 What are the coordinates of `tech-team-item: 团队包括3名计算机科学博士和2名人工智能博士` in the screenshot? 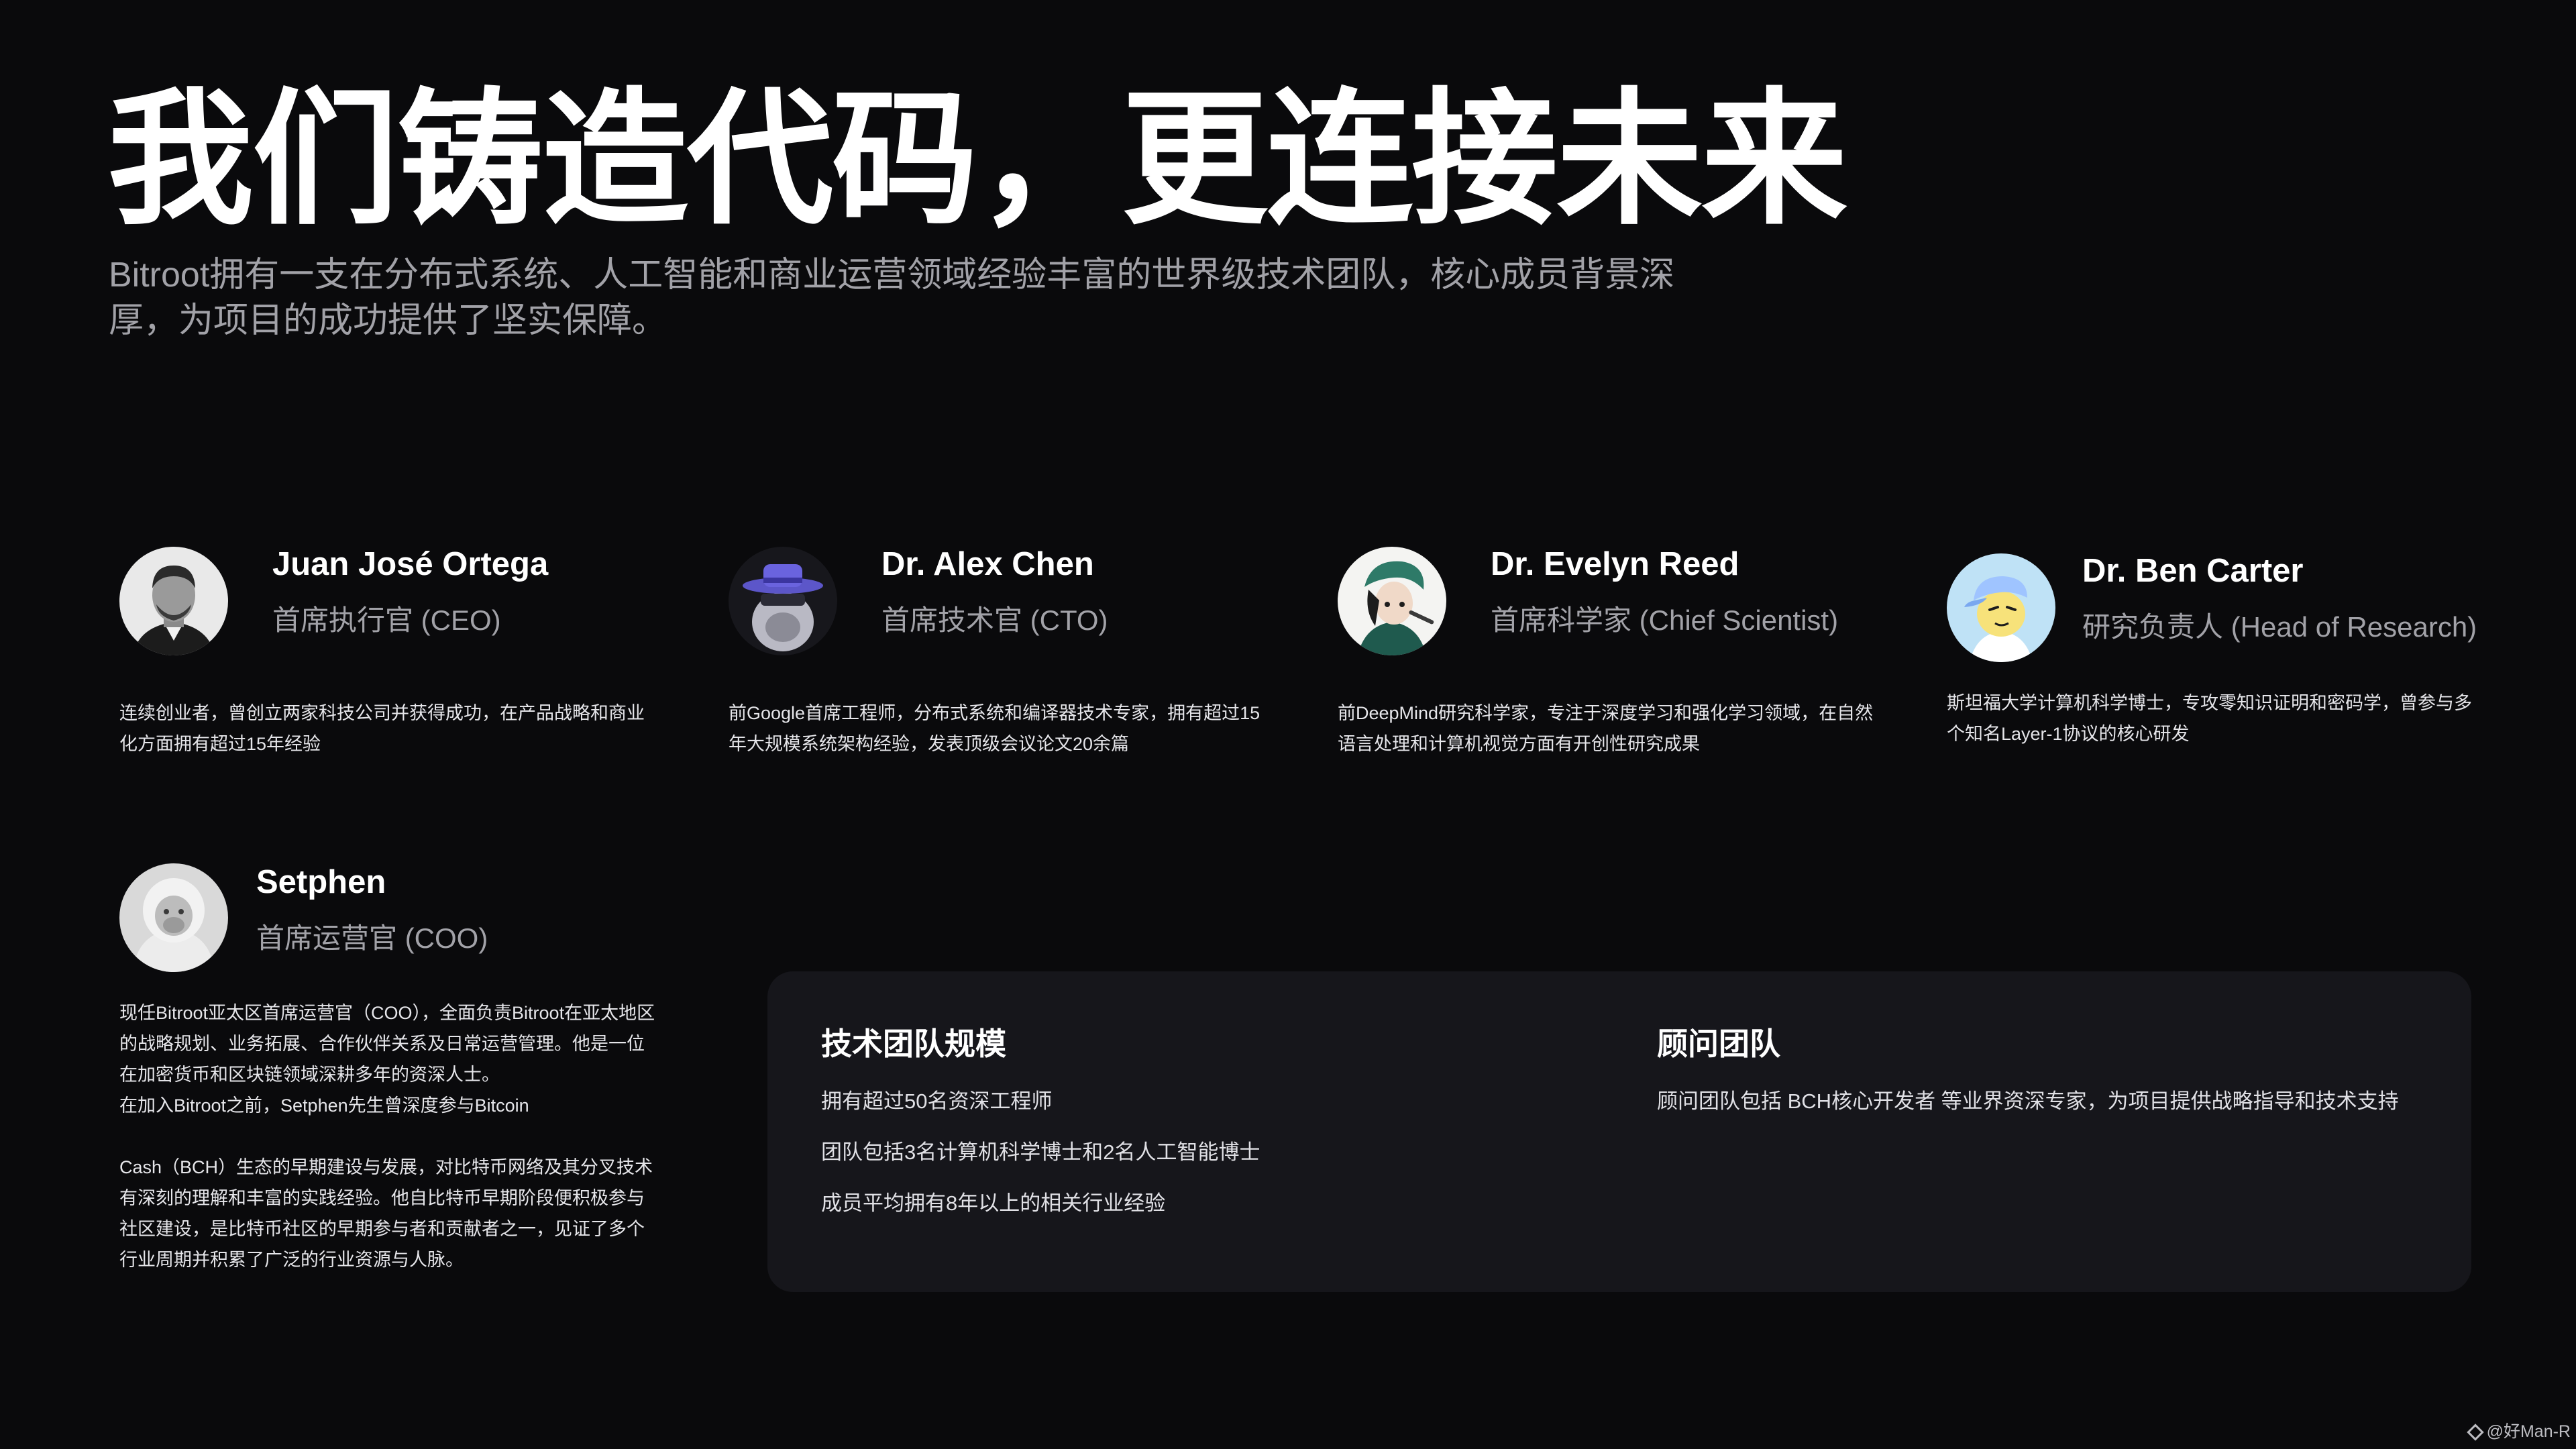 It's located at (1040, 1152).